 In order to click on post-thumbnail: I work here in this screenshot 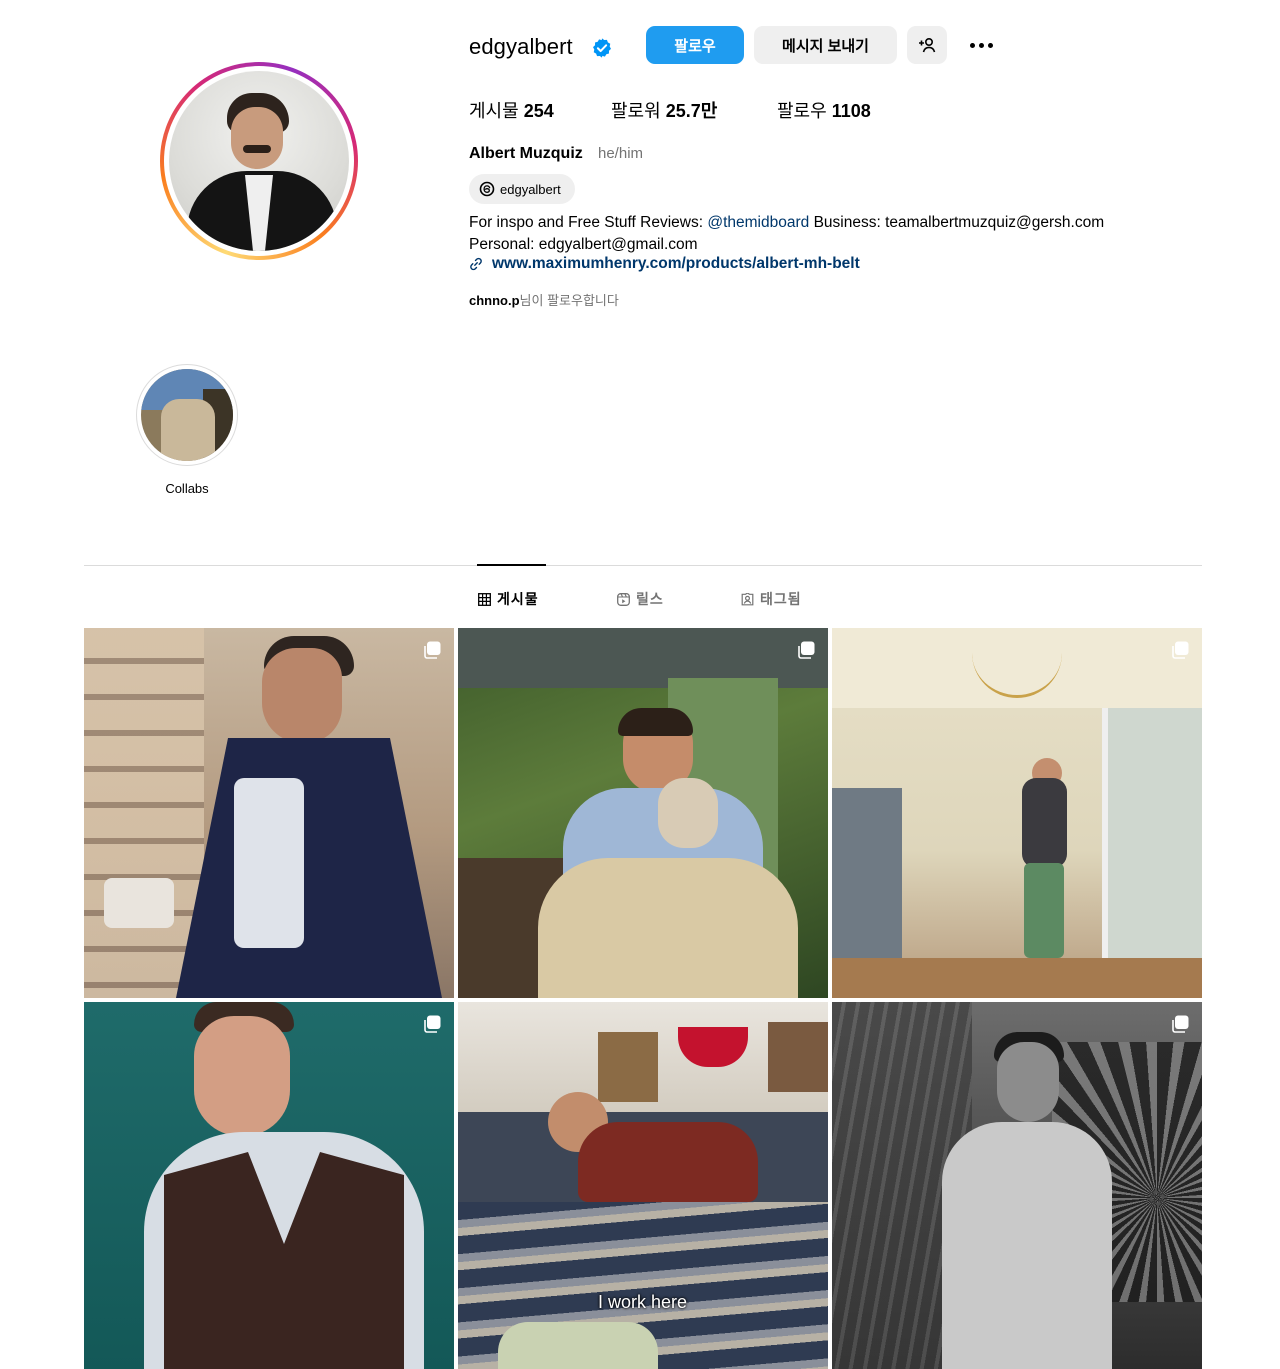, I will do `click(643, 1185)`.